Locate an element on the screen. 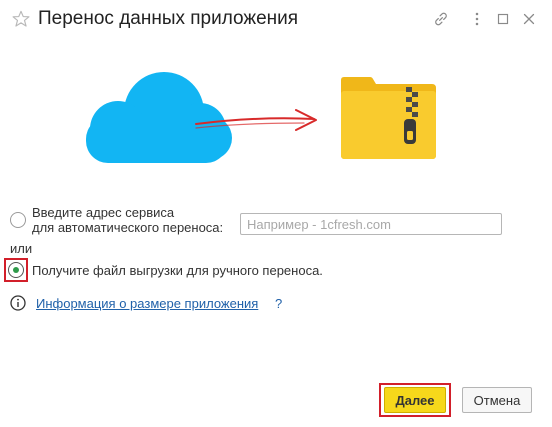 The image size is (552, 427). zip-folder-icon is located at coordinates (388, 118).